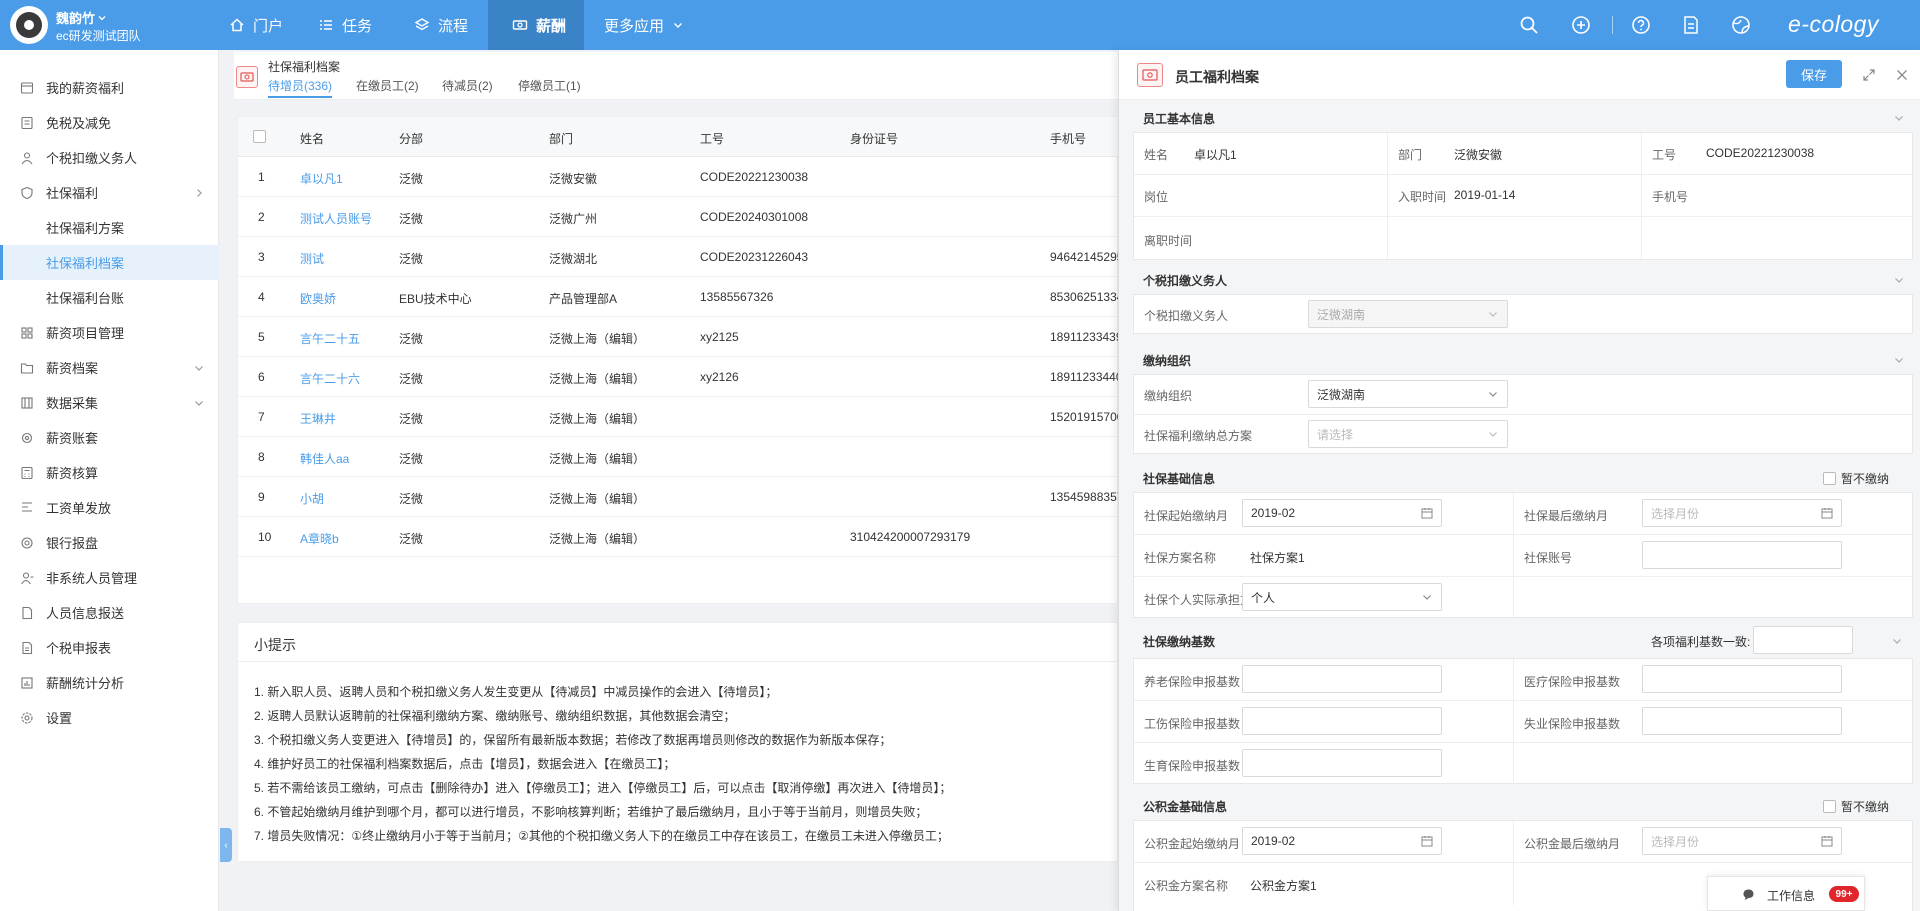  I want to click on sidebar-item-salary-archive: 薪资档案, so click(109, 367).